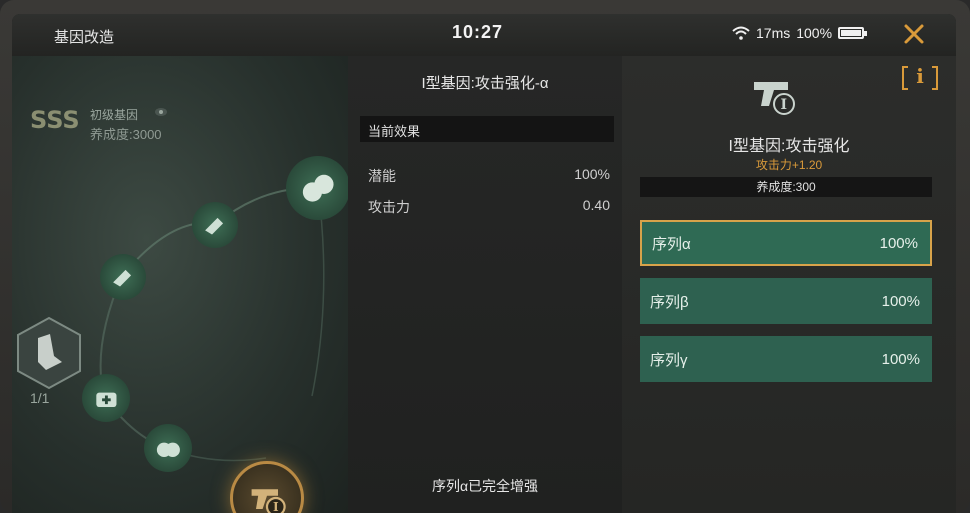  I want to click on sequence-label: 序列α, so click(671, 244).